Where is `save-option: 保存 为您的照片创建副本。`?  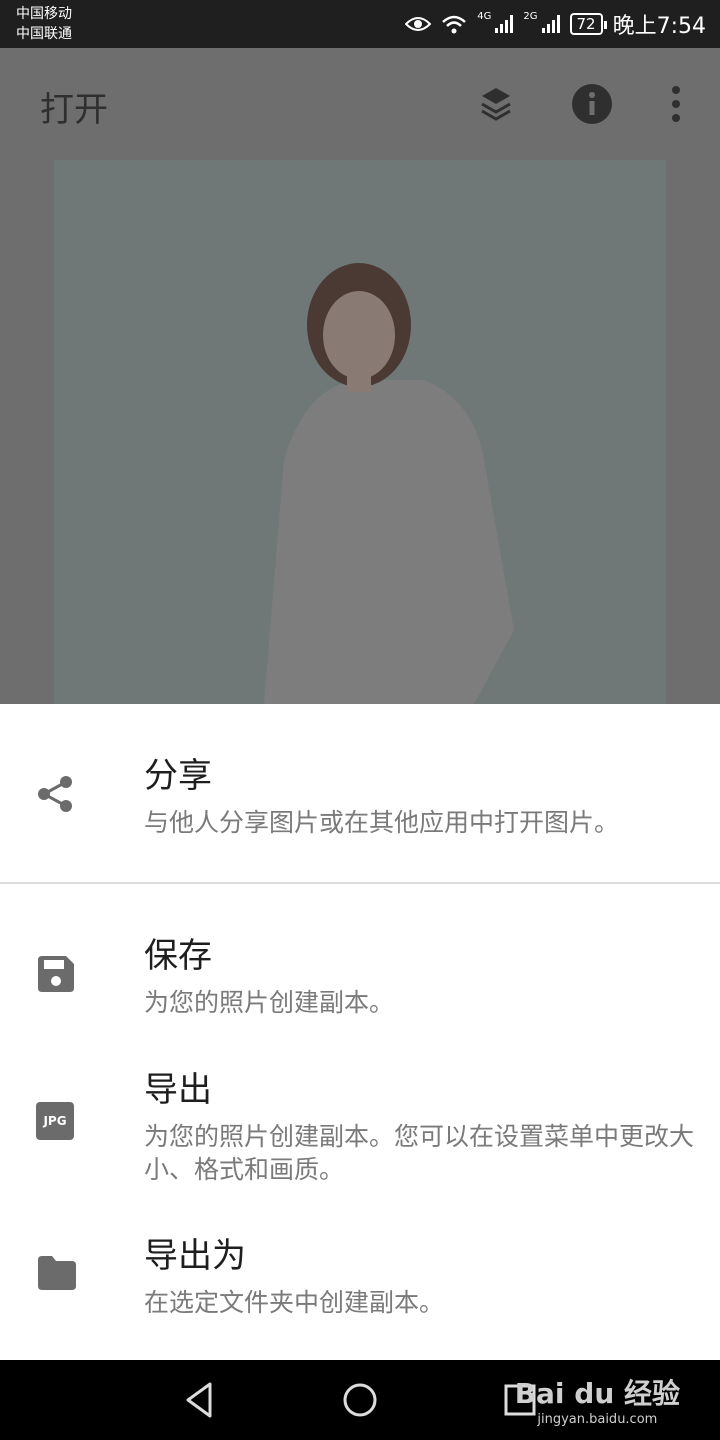
save-option: 保存 为您的照片创建副本。 is located at coordinates (360, 964).